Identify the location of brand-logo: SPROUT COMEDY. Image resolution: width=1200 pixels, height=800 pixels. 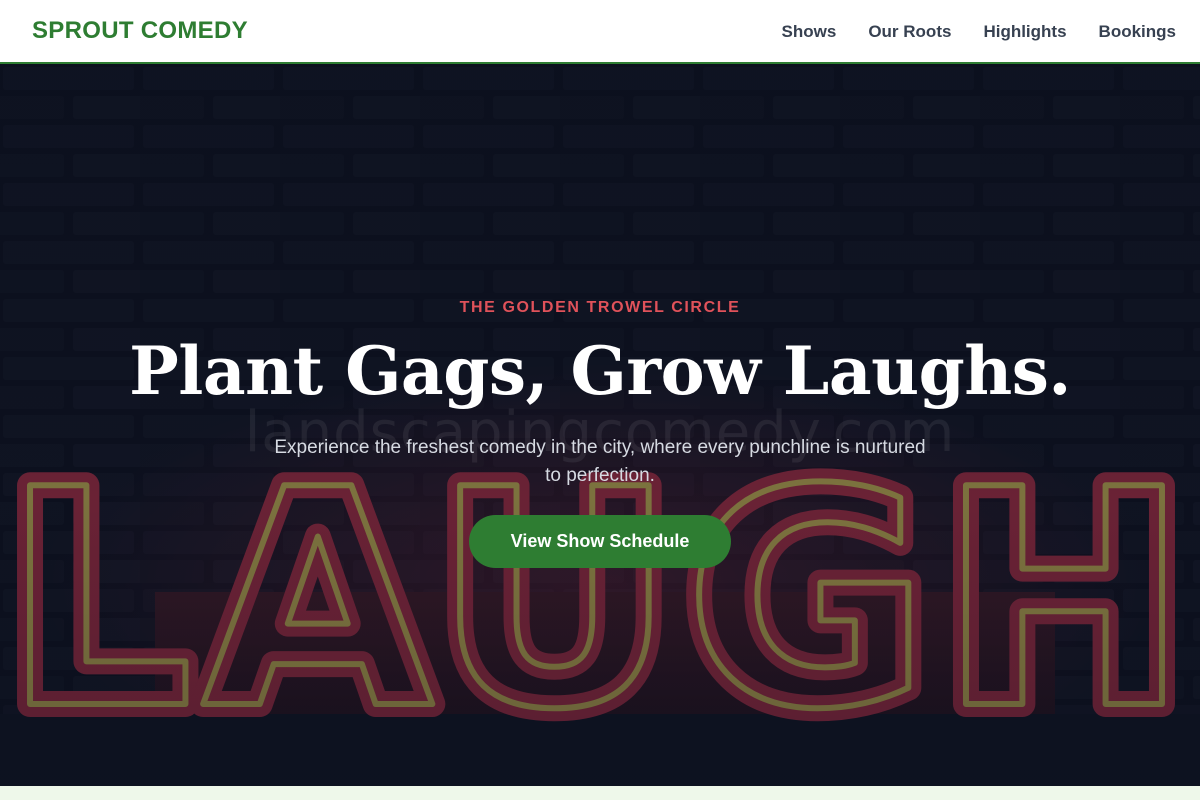
(140, 31).